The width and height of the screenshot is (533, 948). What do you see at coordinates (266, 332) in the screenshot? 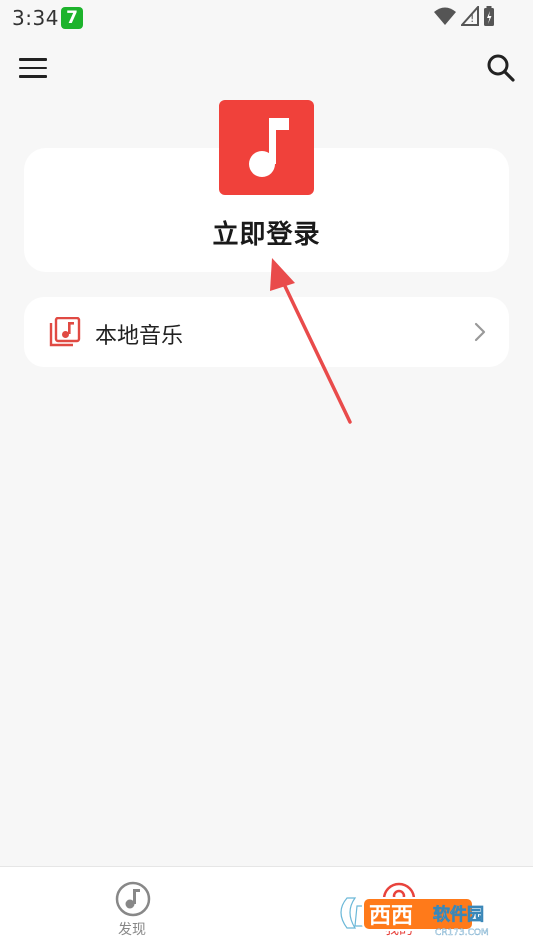
I see `local-music-row: 本地音乐` at bounding box center [266, 332].